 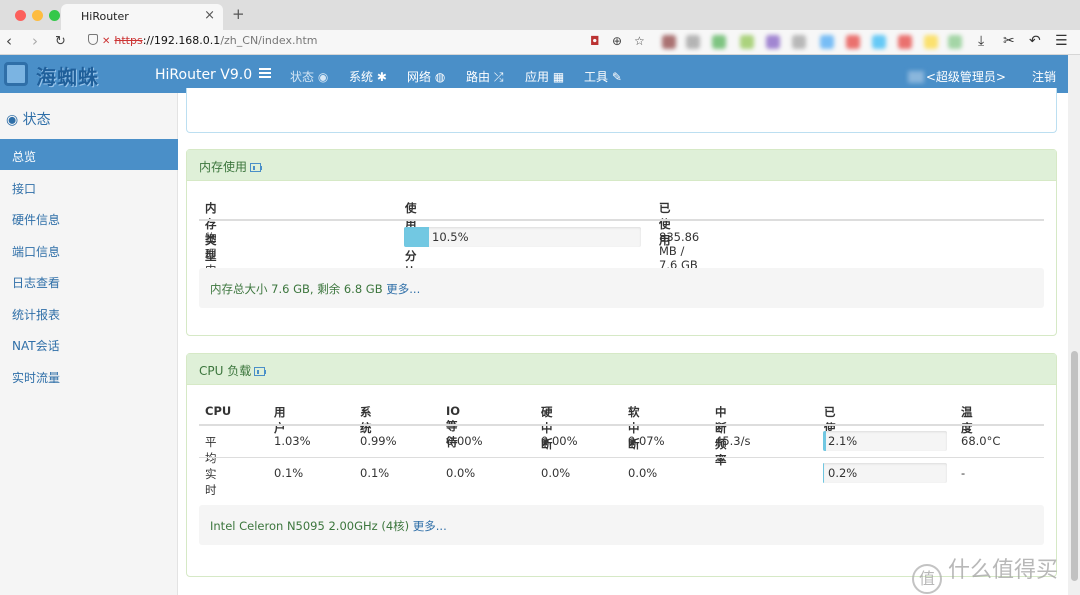 What do you see at coordinates (36, 120) in the screenshot?
I see `sidebar-title-label: 状态` at bounding box center [36, 120].